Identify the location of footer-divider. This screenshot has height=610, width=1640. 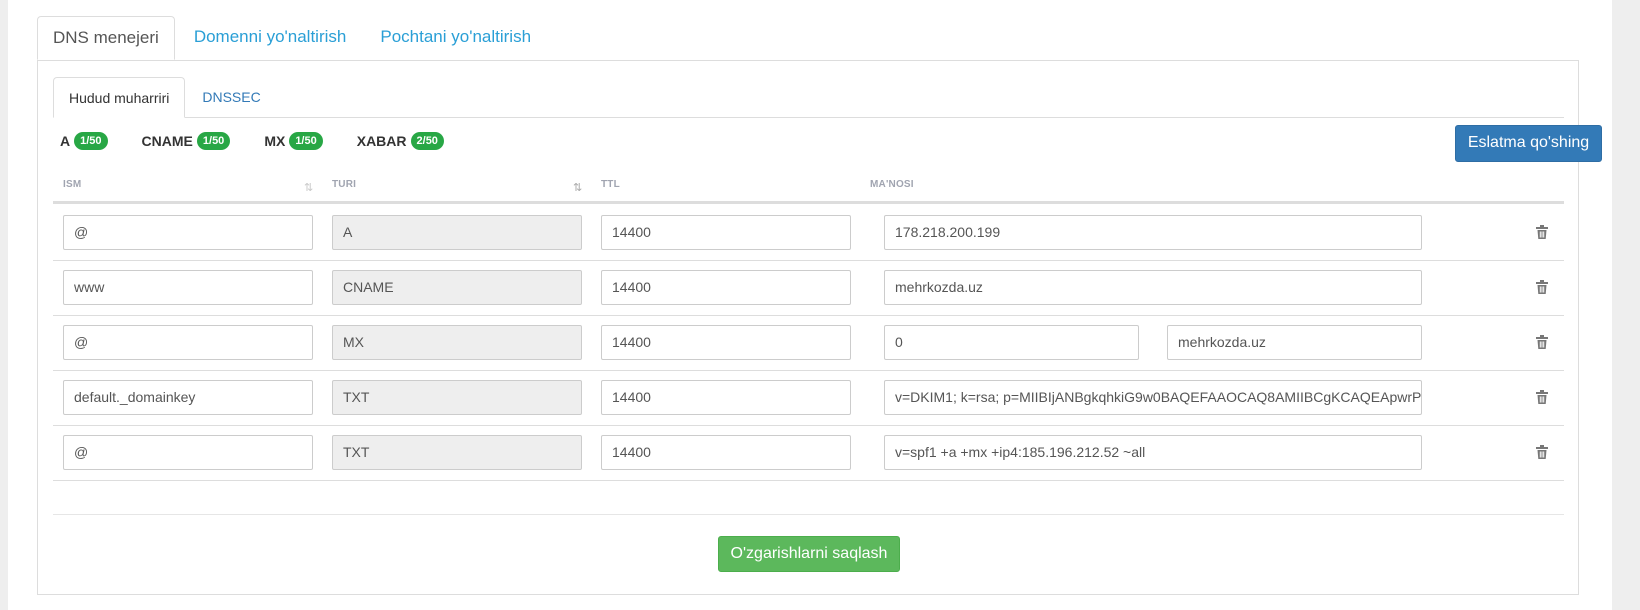
(808, 514).